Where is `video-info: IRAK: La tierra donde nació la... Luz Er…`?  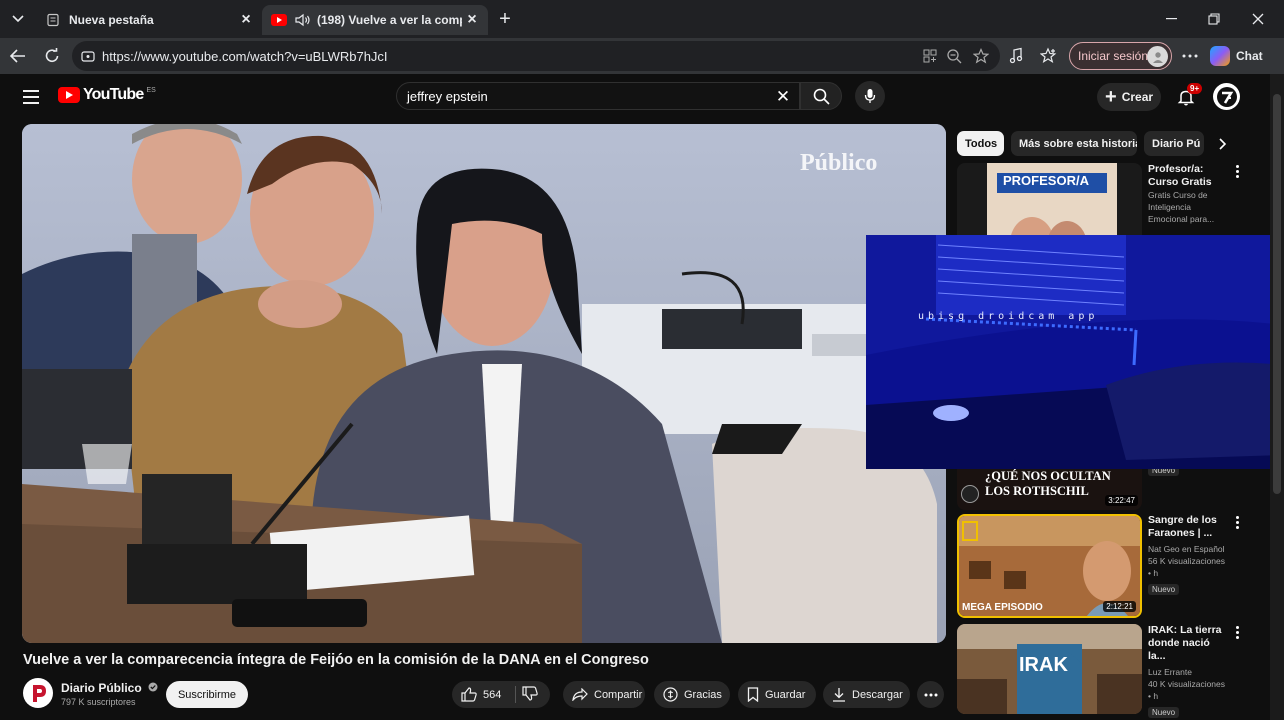 video-info: IRAK: La tierra donde nació la... Luz Er… is located at coordinates (1189, 672).